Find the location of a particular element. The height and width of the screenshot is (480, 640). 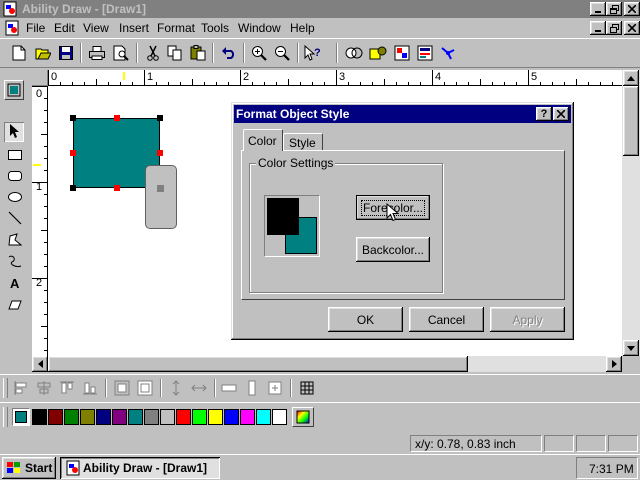

tool-ellipse is located at coordinates (15, 197).